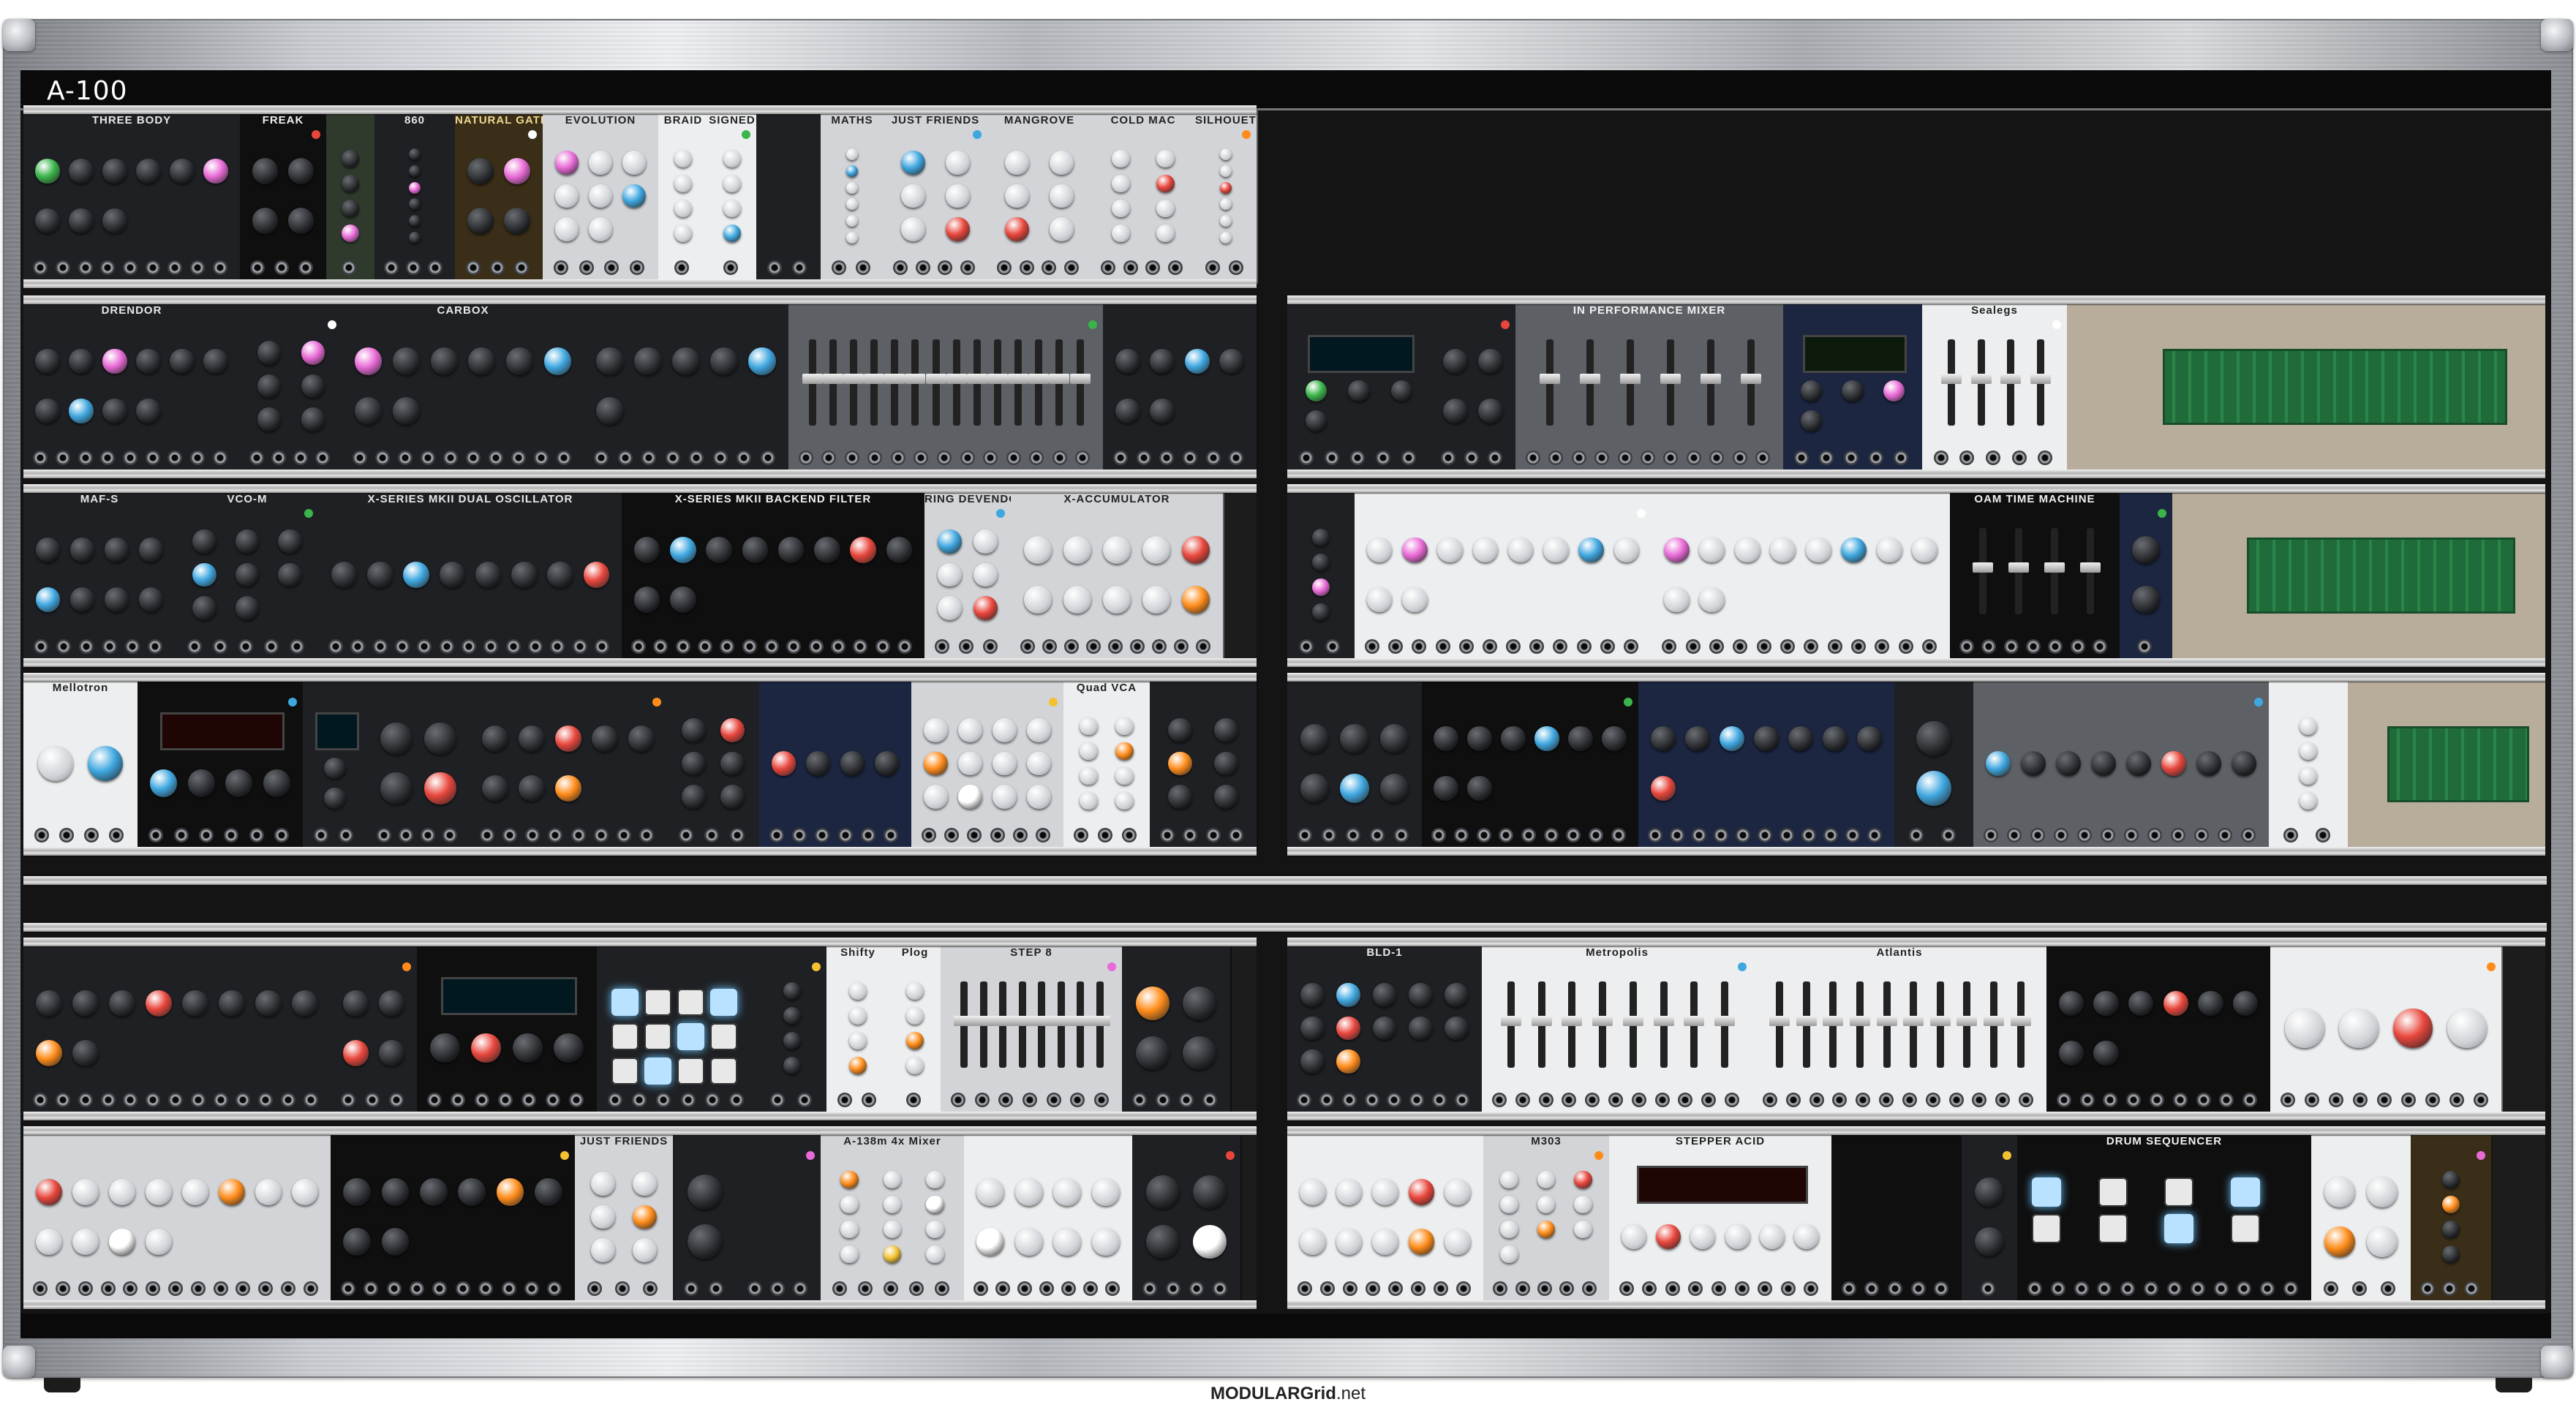  I want to click on eurorack-module: CARBOX, so click(463, 387).